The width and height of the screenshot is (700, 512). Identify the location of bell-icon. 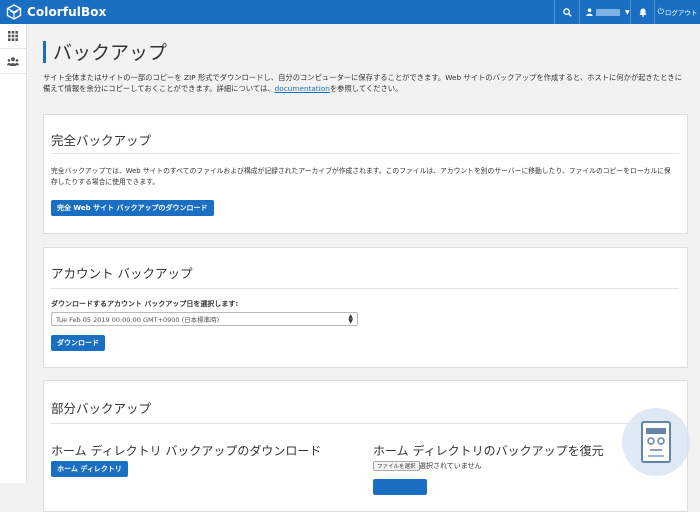
(642, 12).